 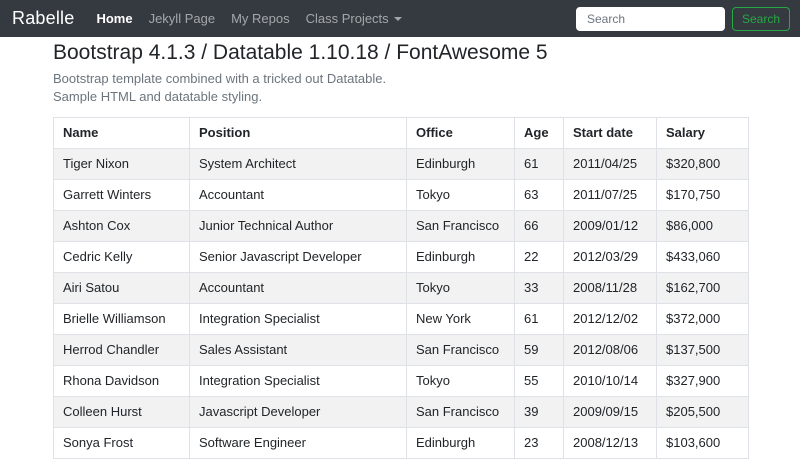 I want to click on nav-item-label: Jekyll Page, so click(x=182, y=18).